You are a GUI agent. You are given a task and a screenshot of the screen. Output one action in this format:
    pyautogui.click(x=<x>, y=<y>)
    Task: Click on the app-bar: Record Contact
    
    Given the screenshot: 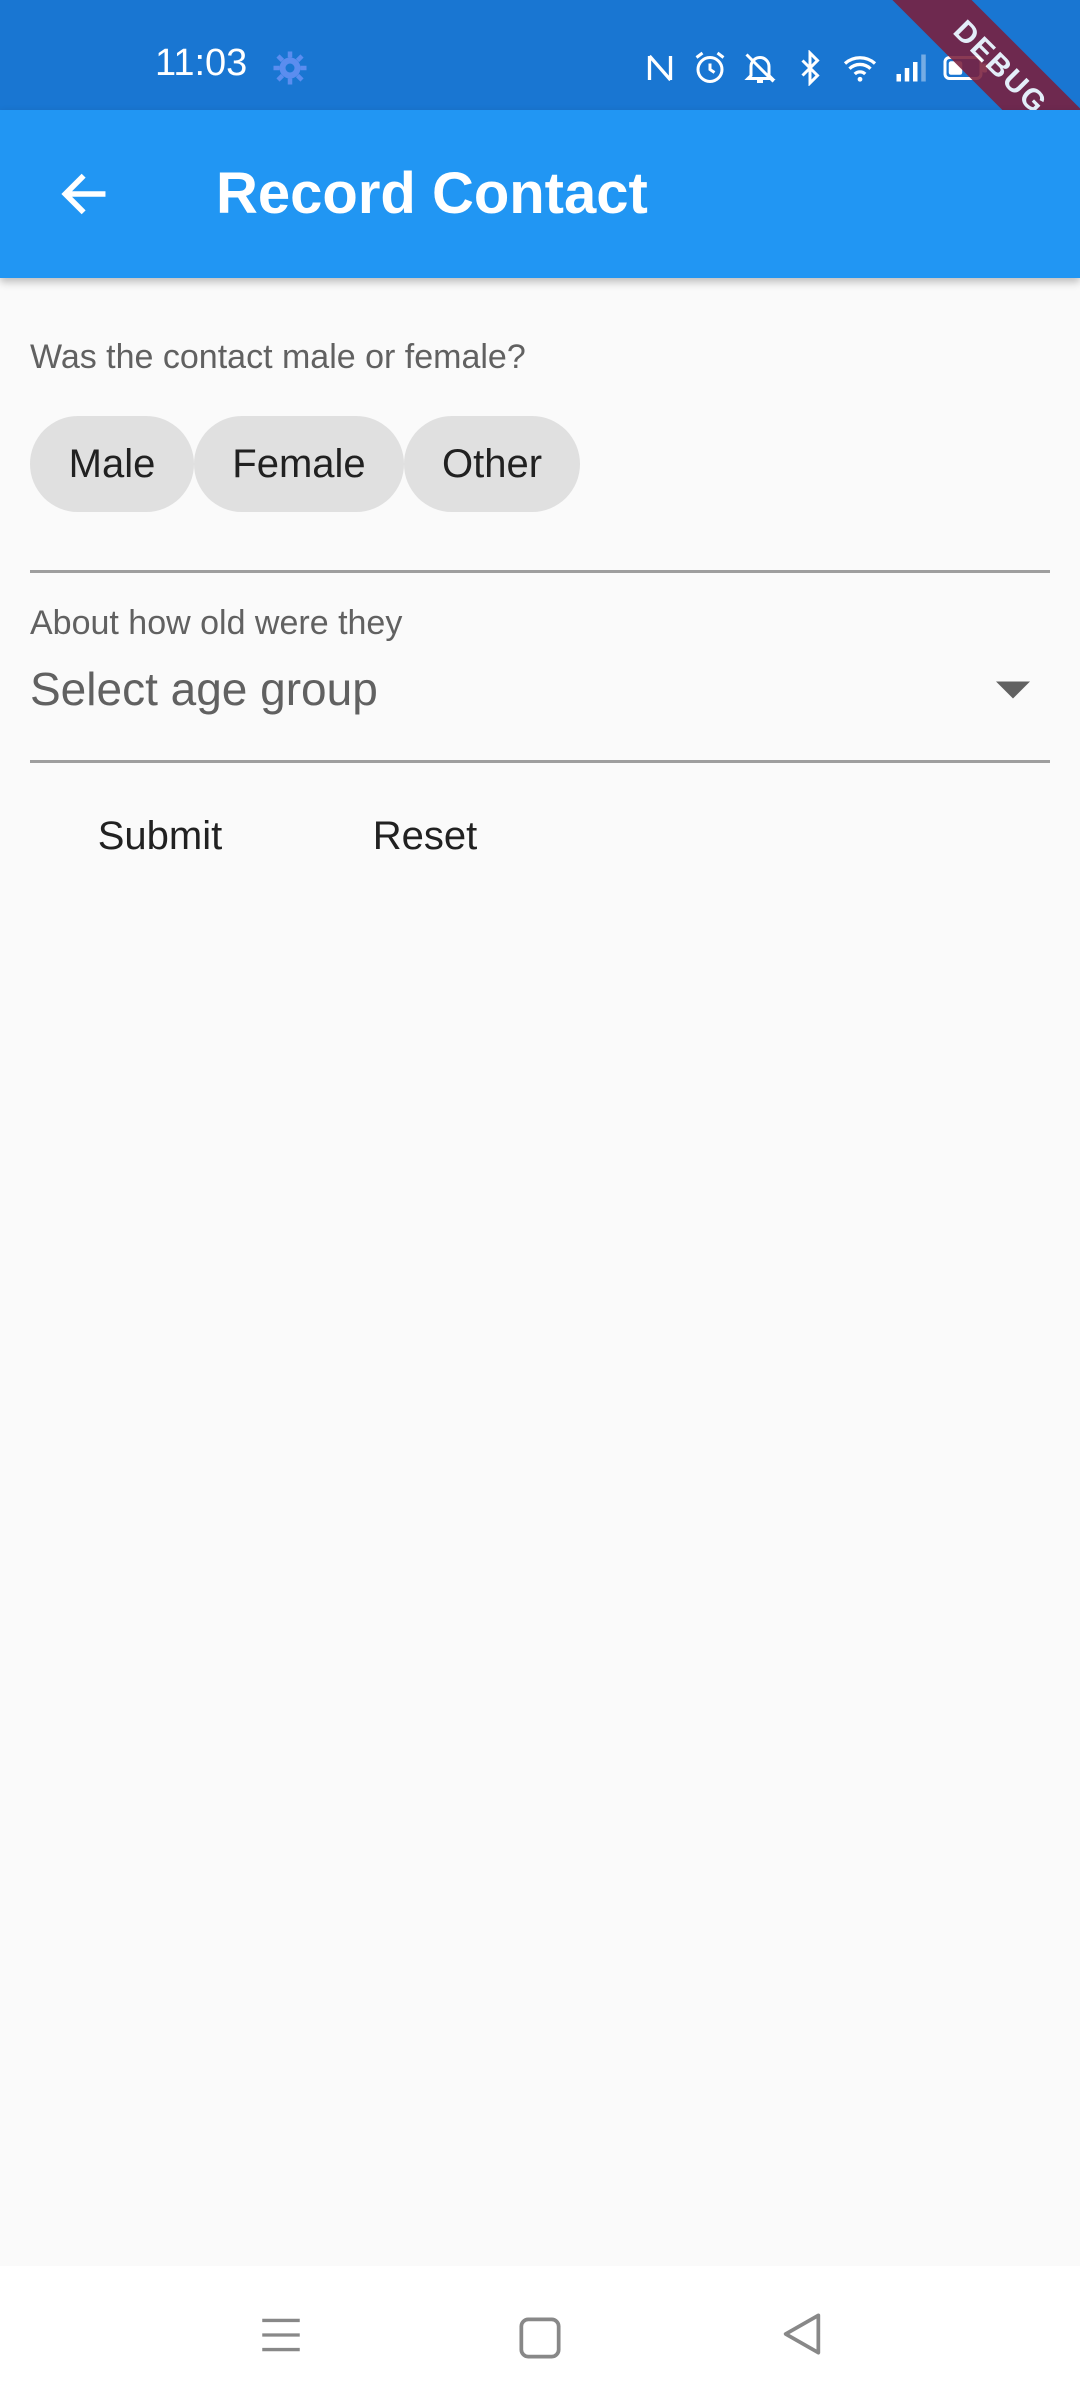 What is the action you would take?
    pyautogui.click(x=540, y=194)
    